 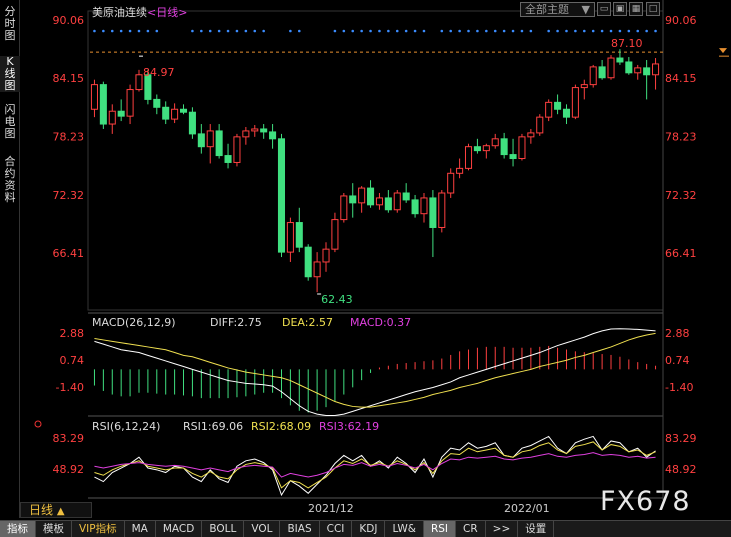 What do you see at coordinates (536, 528) in the screenshot?
I see `toolbar-tab-设置: 设置` at bounding box center [536, 528].